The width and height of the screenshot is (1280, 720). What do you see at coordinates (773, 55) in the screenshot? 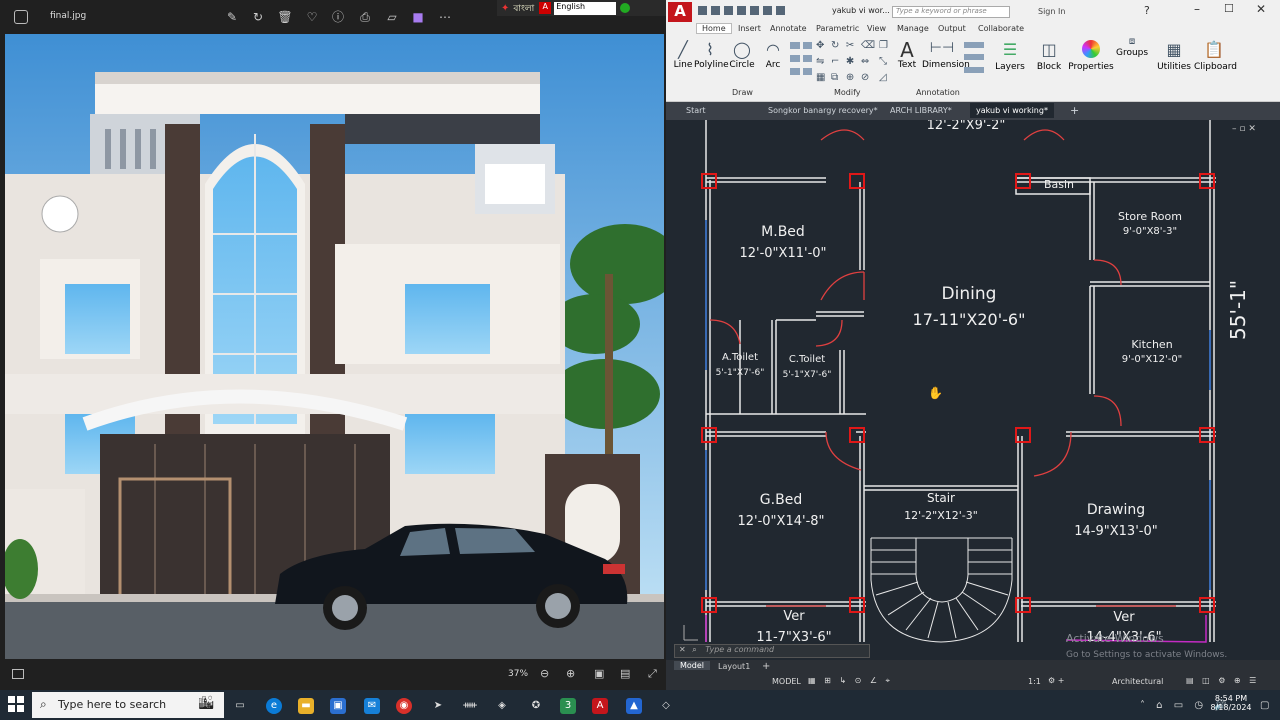
I see `arc-tool: ◠ Arc` at bounding box center [773, 55].